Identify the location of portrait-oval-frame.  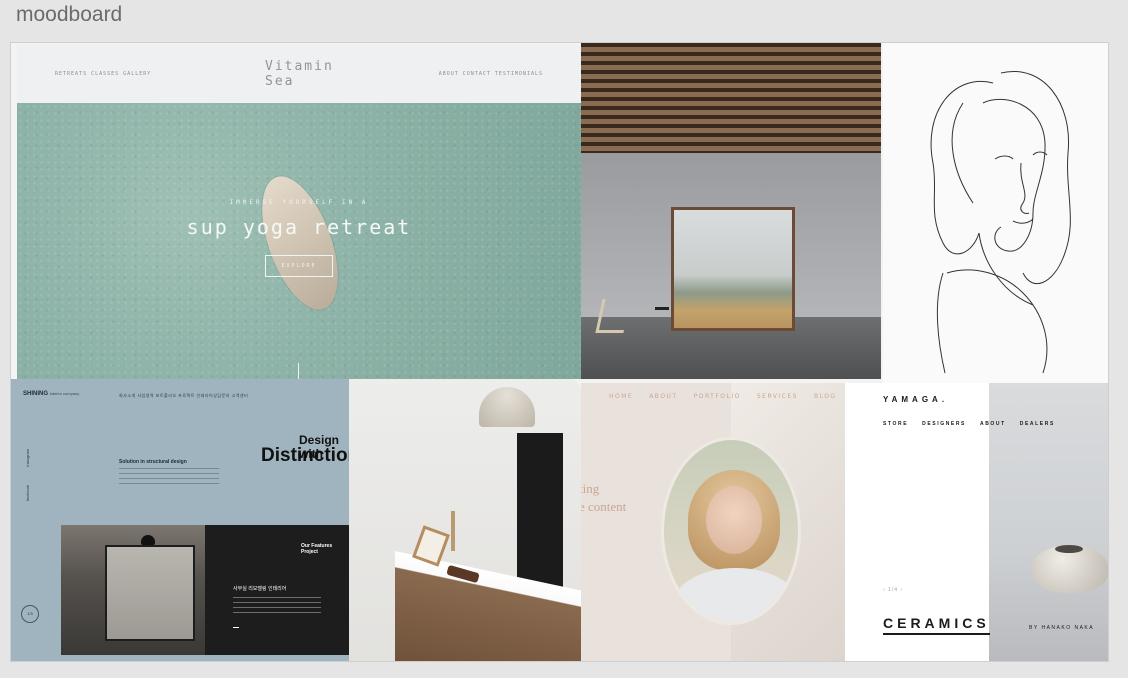
(731, 531).